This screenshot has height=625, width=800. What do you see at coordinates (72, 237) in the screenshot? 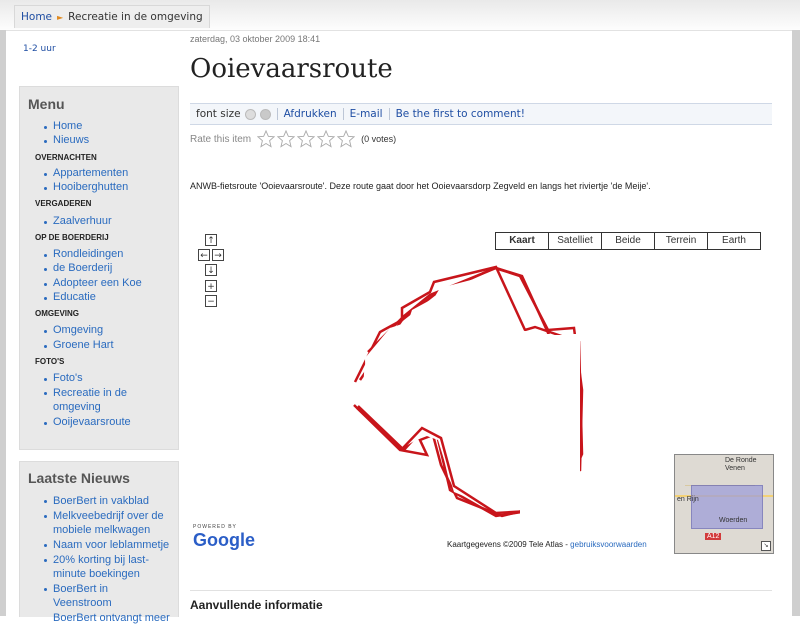
I see `menu-section-op-de-boerderij: OP DE BOERDERIJ` at bounding box center [72, 237].